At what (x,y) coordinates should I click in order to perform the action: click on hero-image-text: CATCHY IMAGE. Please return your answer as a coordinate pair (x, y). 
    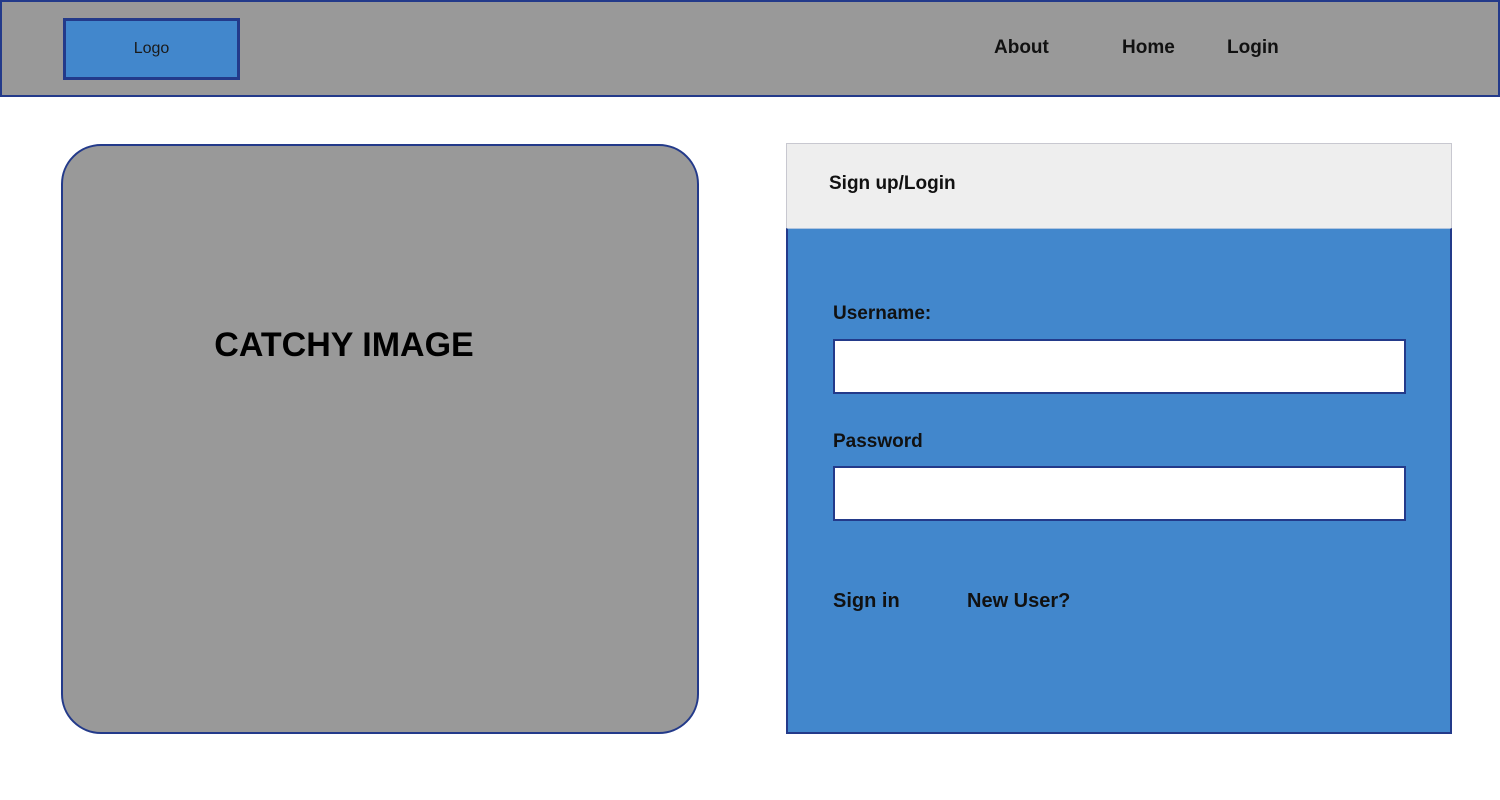
    Looking at the image, I should click on (344, 345).